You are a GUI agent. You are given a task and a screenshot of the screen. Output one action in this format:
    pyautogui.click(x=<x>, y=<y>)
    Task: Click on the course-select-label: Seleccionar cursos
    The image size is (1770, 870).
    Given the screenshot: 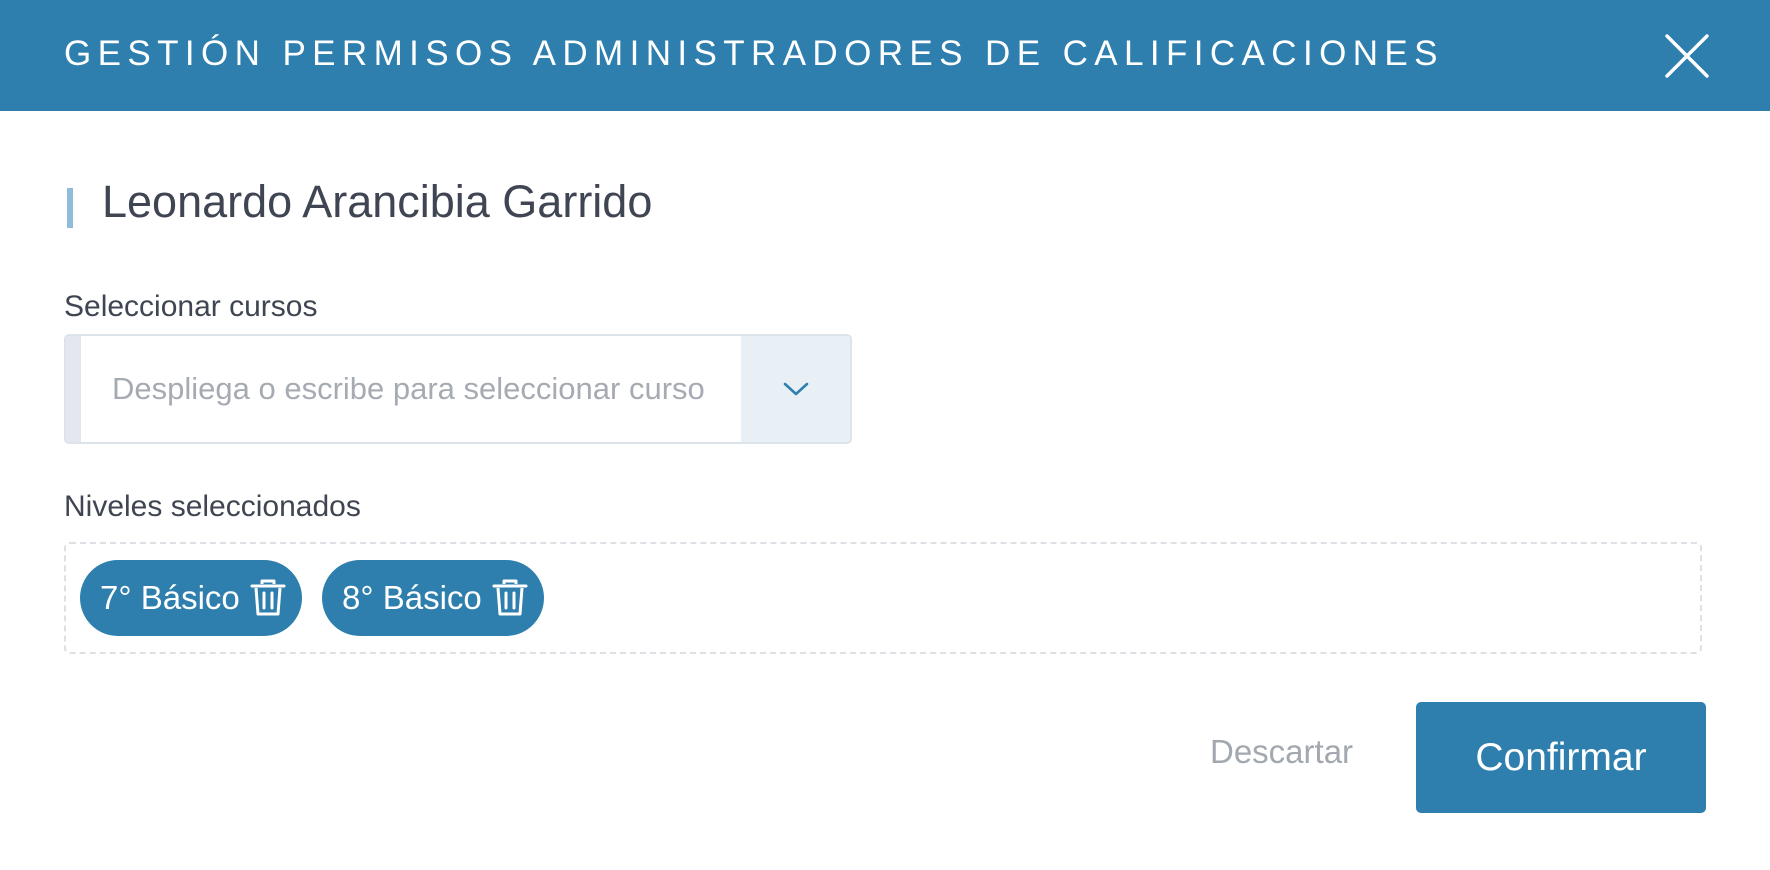 What is the action you would take?
    pyautogui.click(x=191, y=306)
    